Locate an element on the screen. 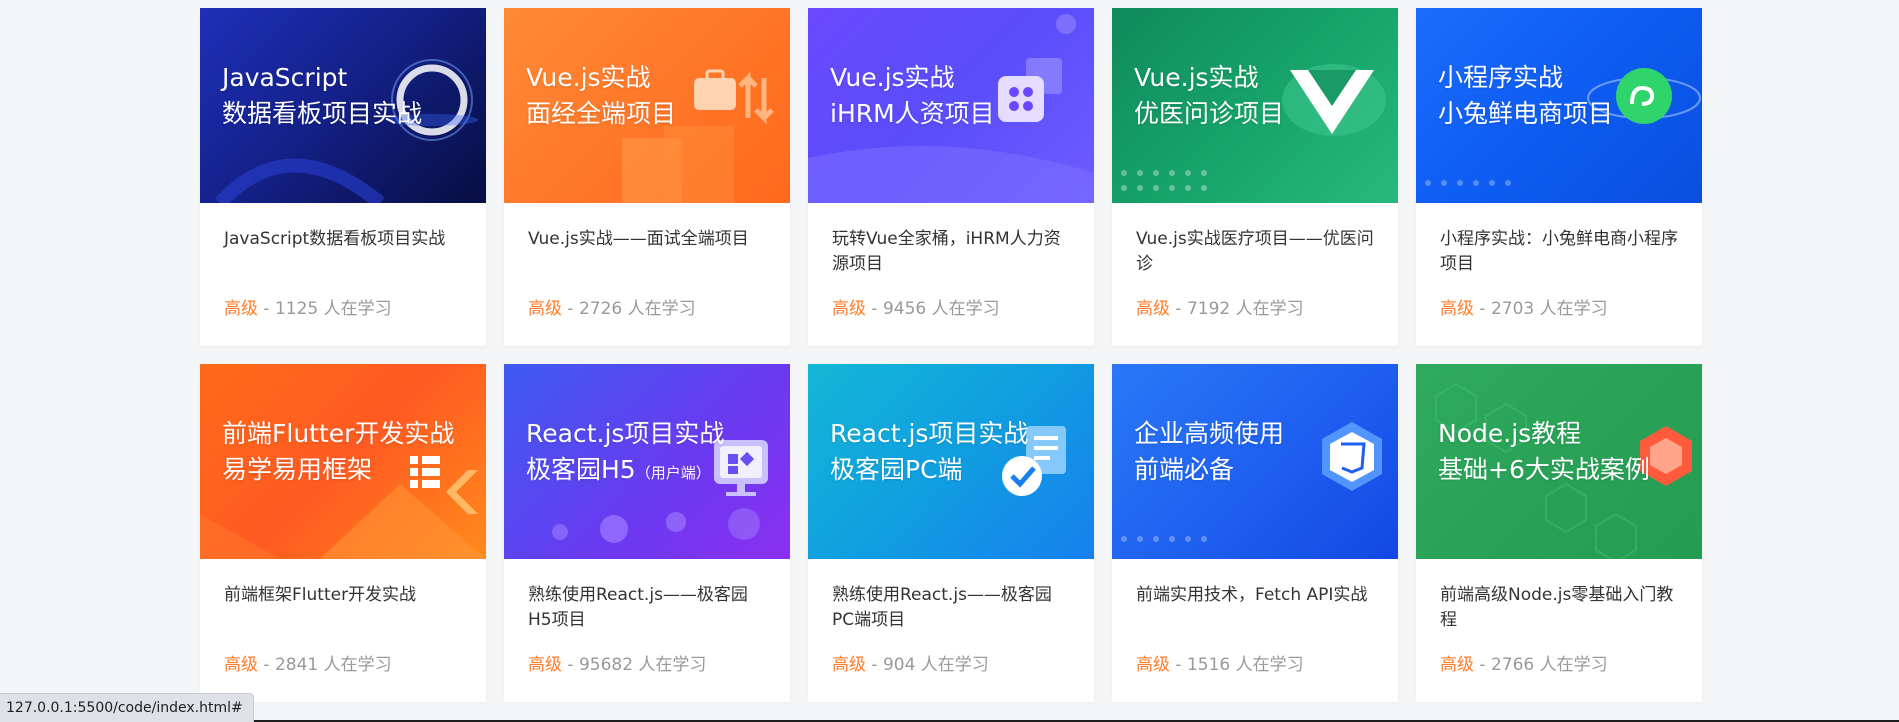 The width and height of the screenshot is (1899, 722). course-meta: 高级 - 2841 人在学习 is located at coordinates (308, 662).